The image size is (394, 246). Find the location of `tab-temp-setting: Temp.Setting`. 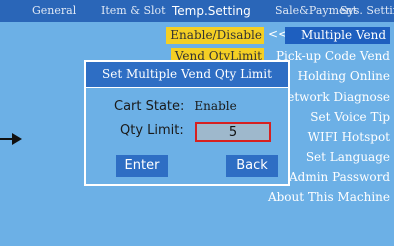

tab-temp-setting: Temp.Setting is located at coordinates (211, 11).